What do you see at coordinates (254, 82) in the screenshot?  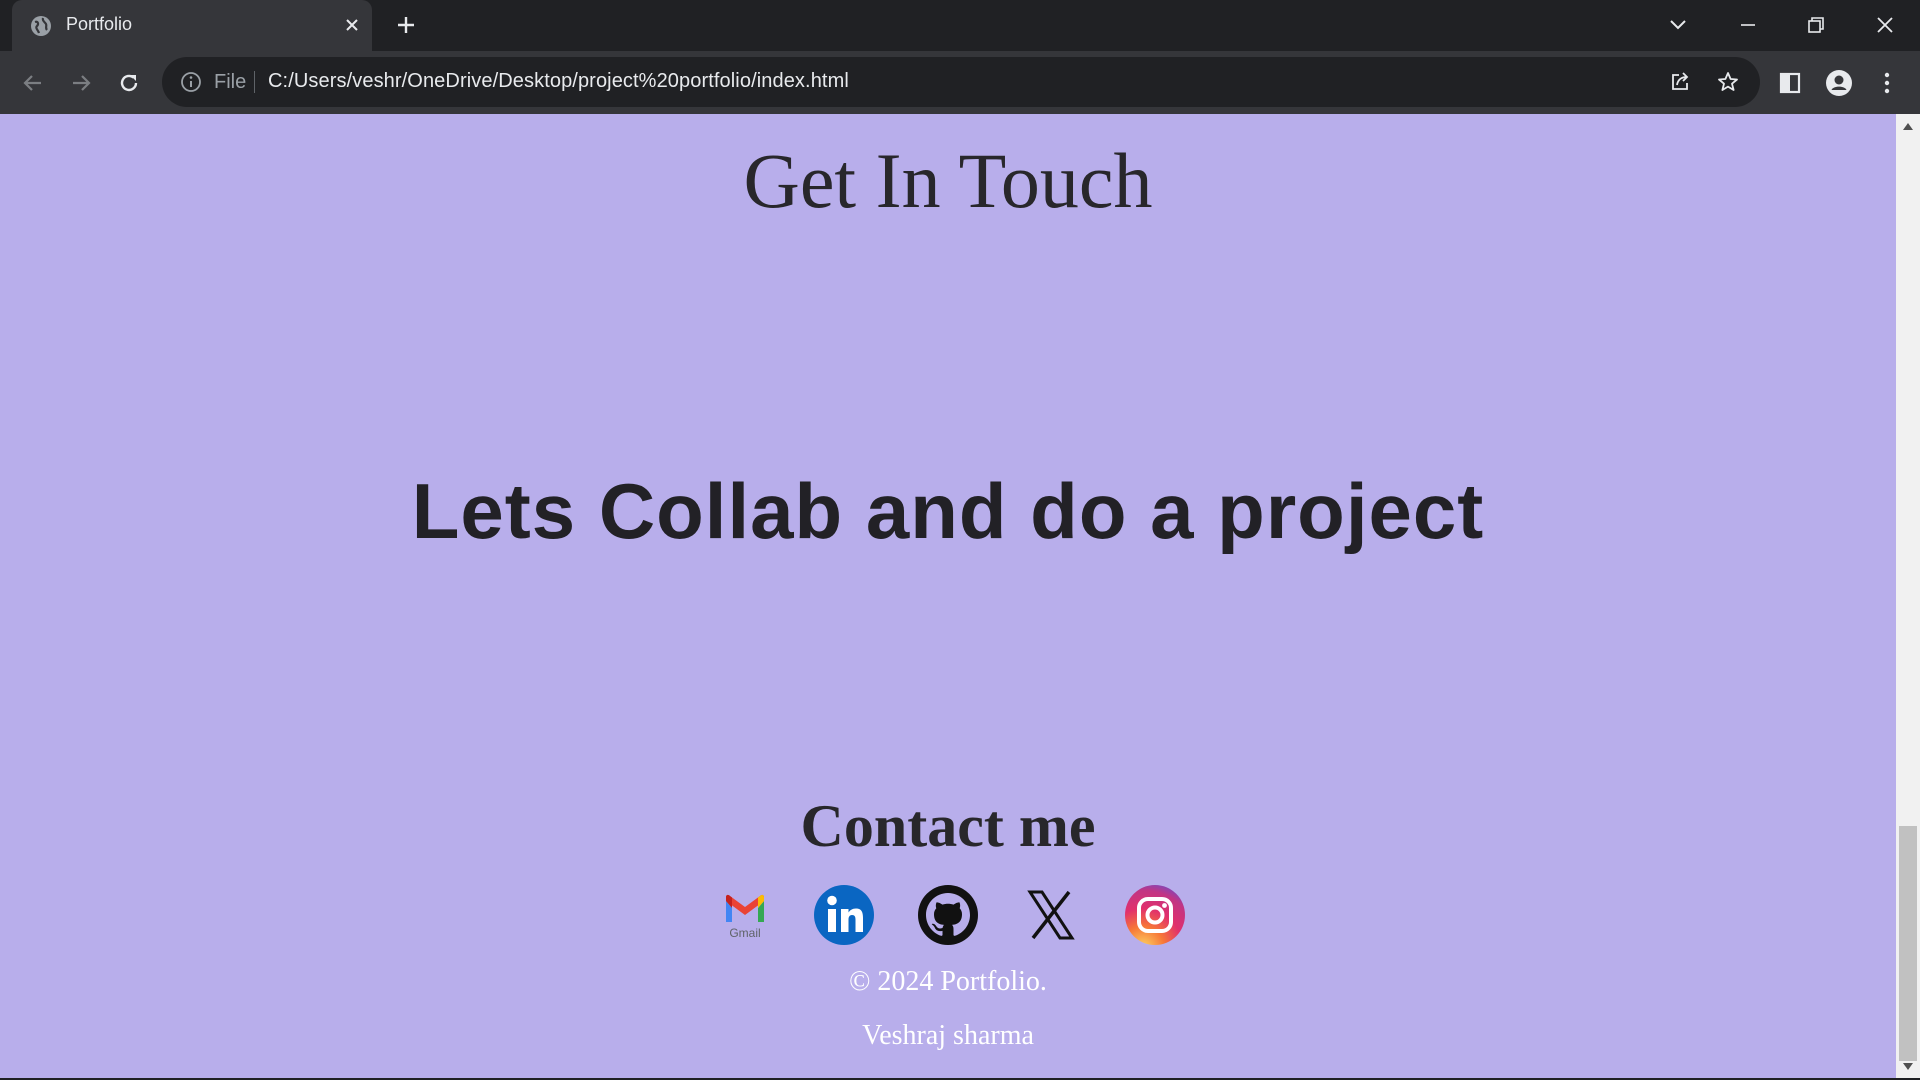 I see `url-divider` at bounding box center [254, 82].